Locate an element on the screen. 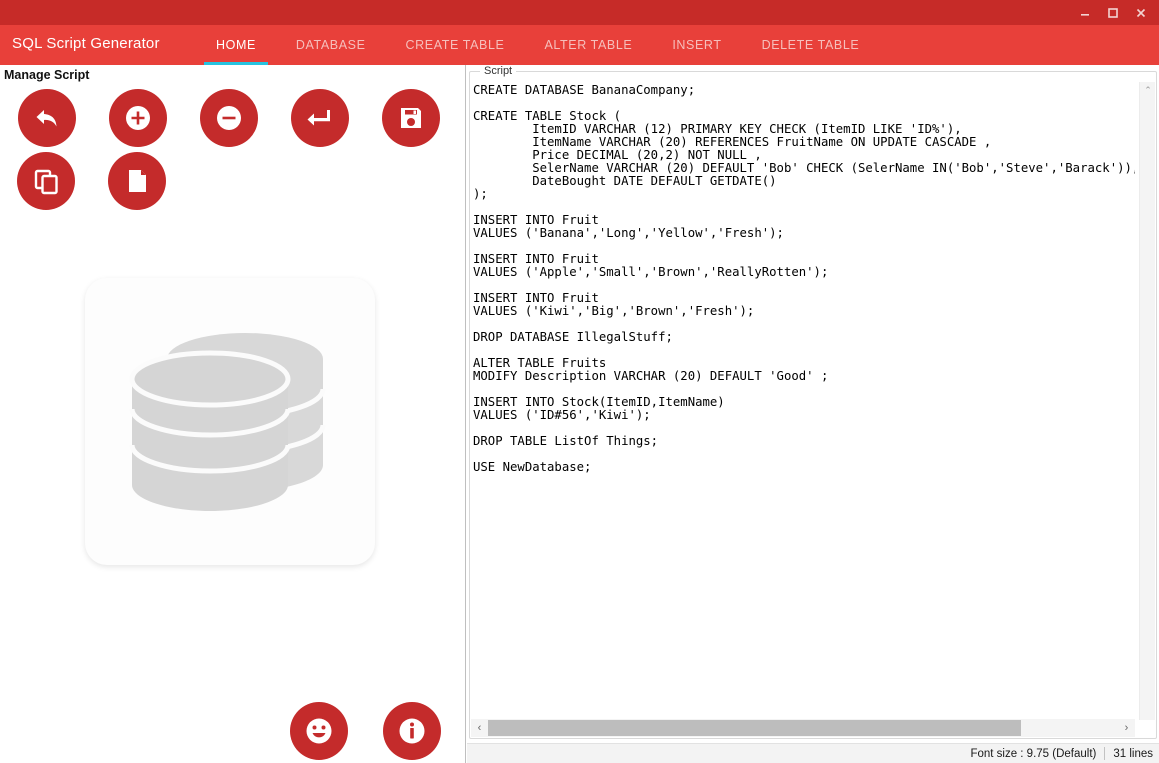 The width and height of the screenshot is (1159, 763). database-stack-icon is located at coordinates (230, 422).